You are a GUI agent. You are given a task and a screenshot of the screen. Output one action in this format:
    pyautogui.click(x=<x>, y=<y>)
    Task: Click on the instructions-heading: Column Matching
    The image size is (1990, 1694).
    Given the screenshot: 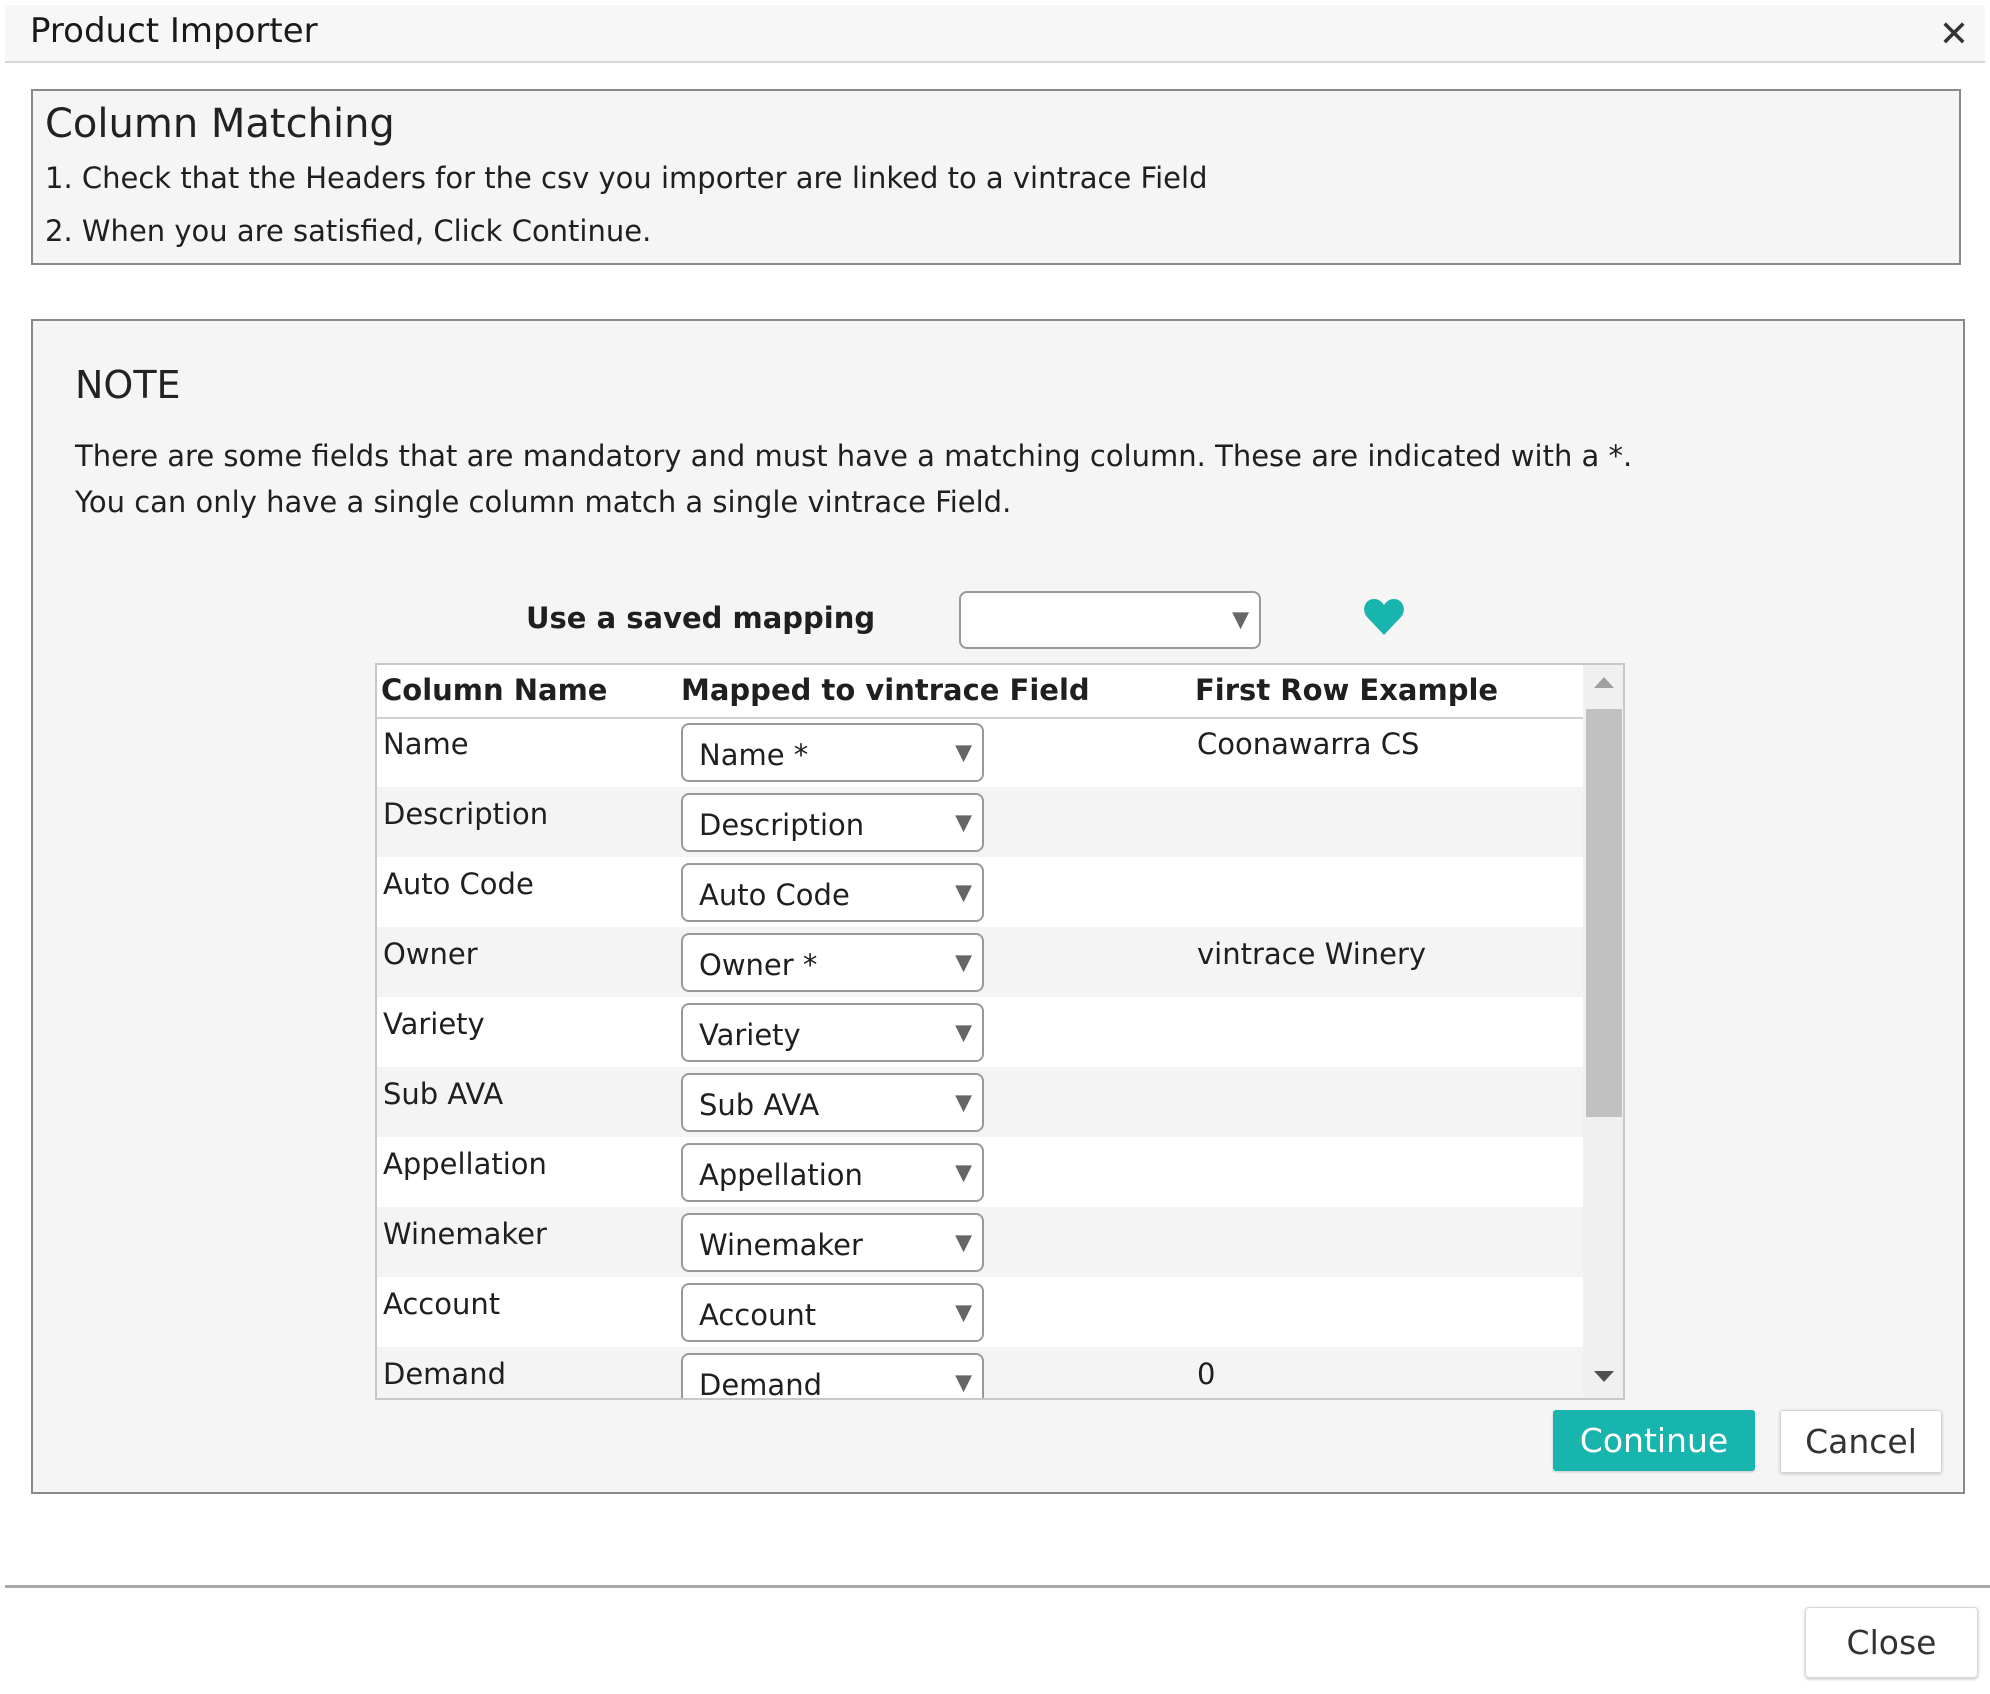 What is the action you would take?
    pyautogui.click(x=220, y=124)
    